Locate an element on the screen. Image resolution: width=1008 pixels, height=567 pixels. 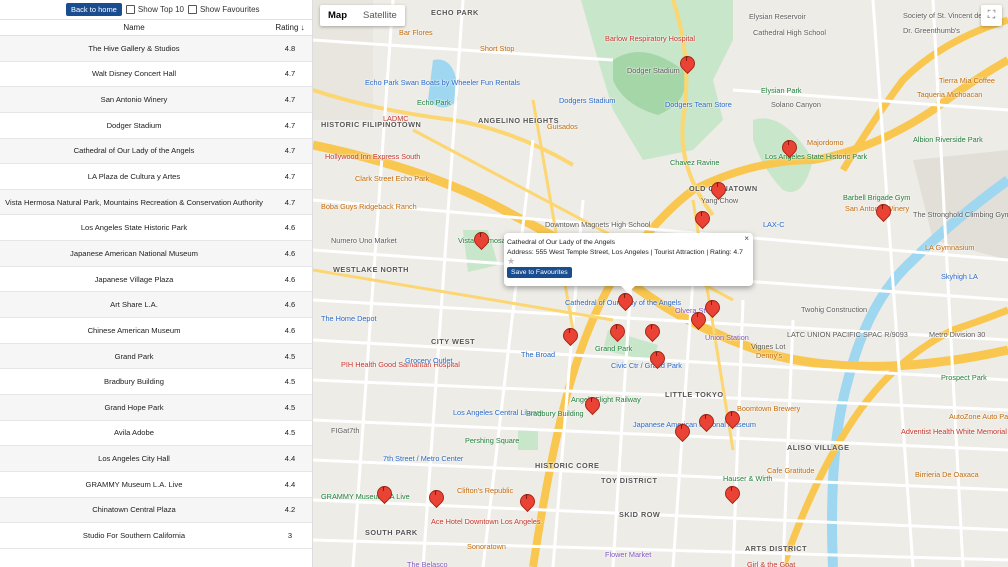
map-place-label: LADMC is located at coordinates (396, 118).